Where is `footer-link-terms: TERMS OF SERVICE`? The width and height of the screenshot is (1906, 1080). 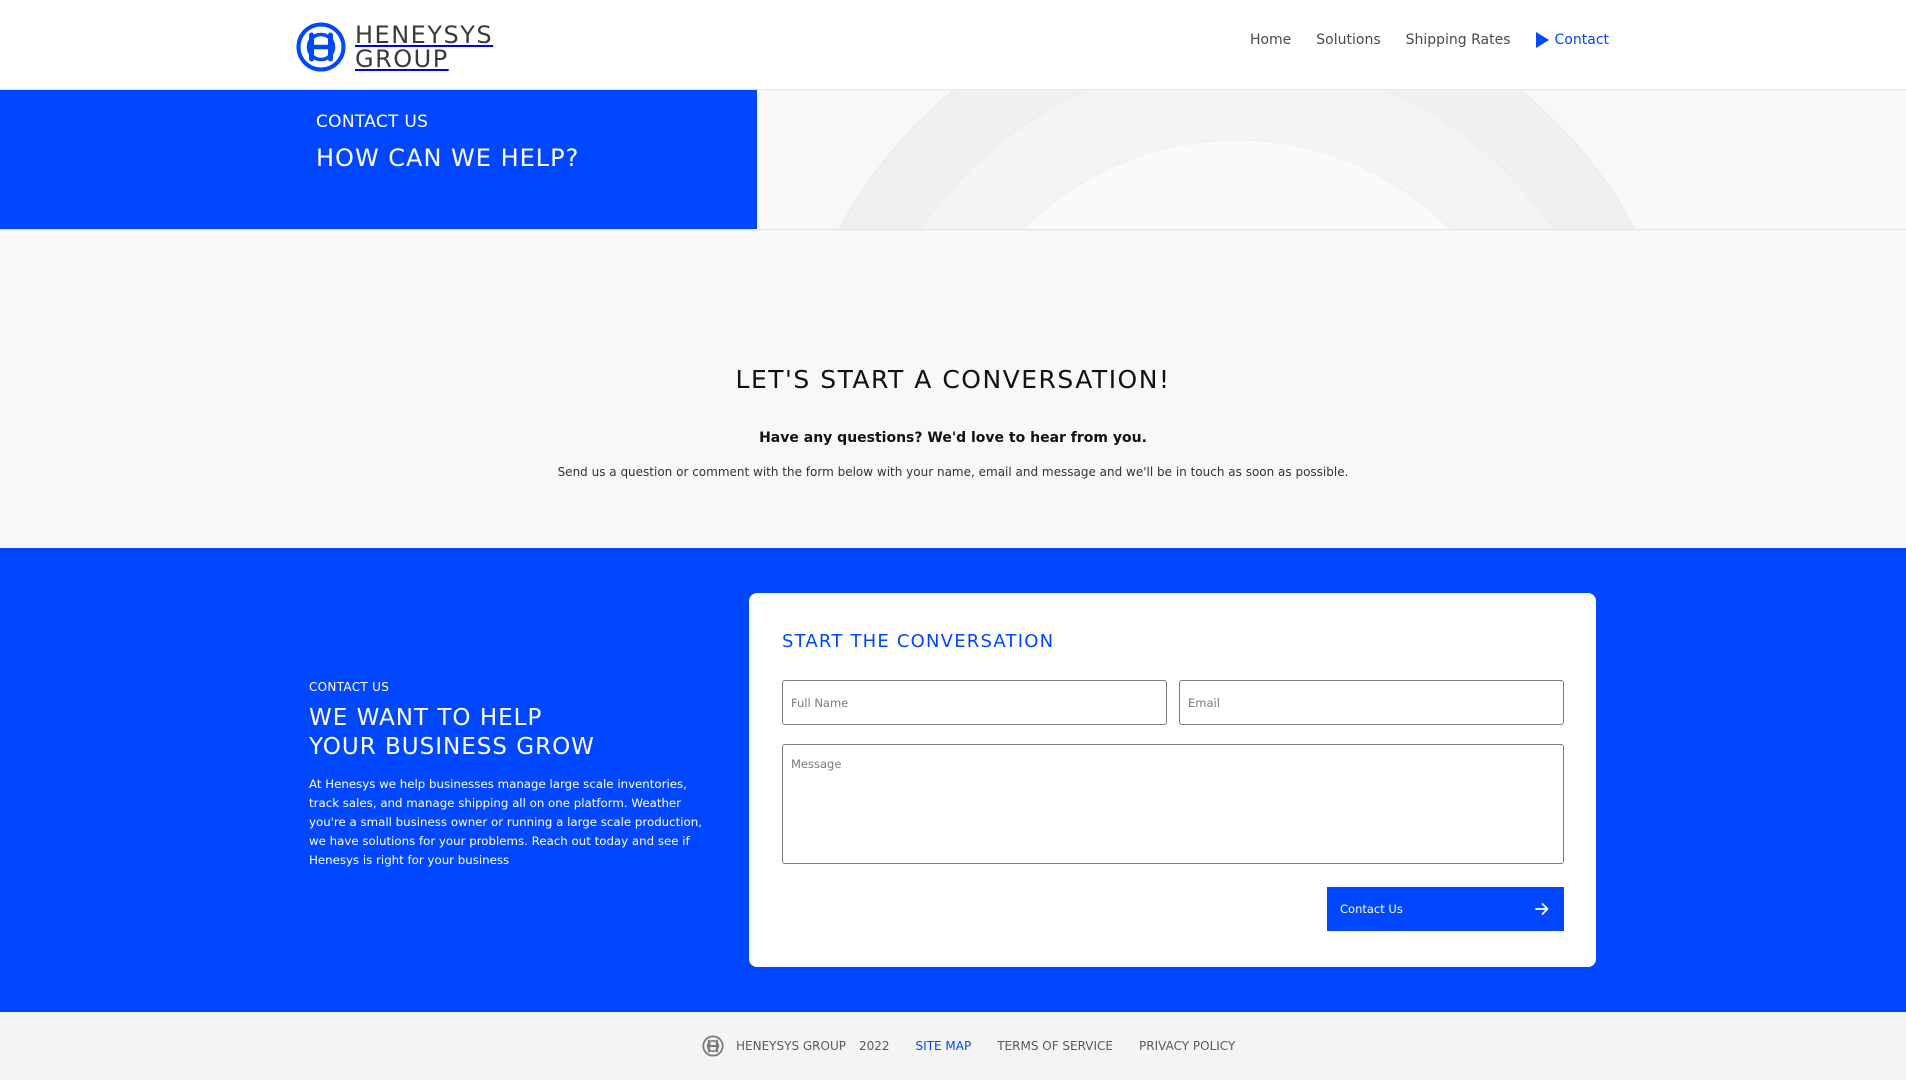
footer-link-terms: TERMS OF SERVICE is located at coordinates (1055, 1046).